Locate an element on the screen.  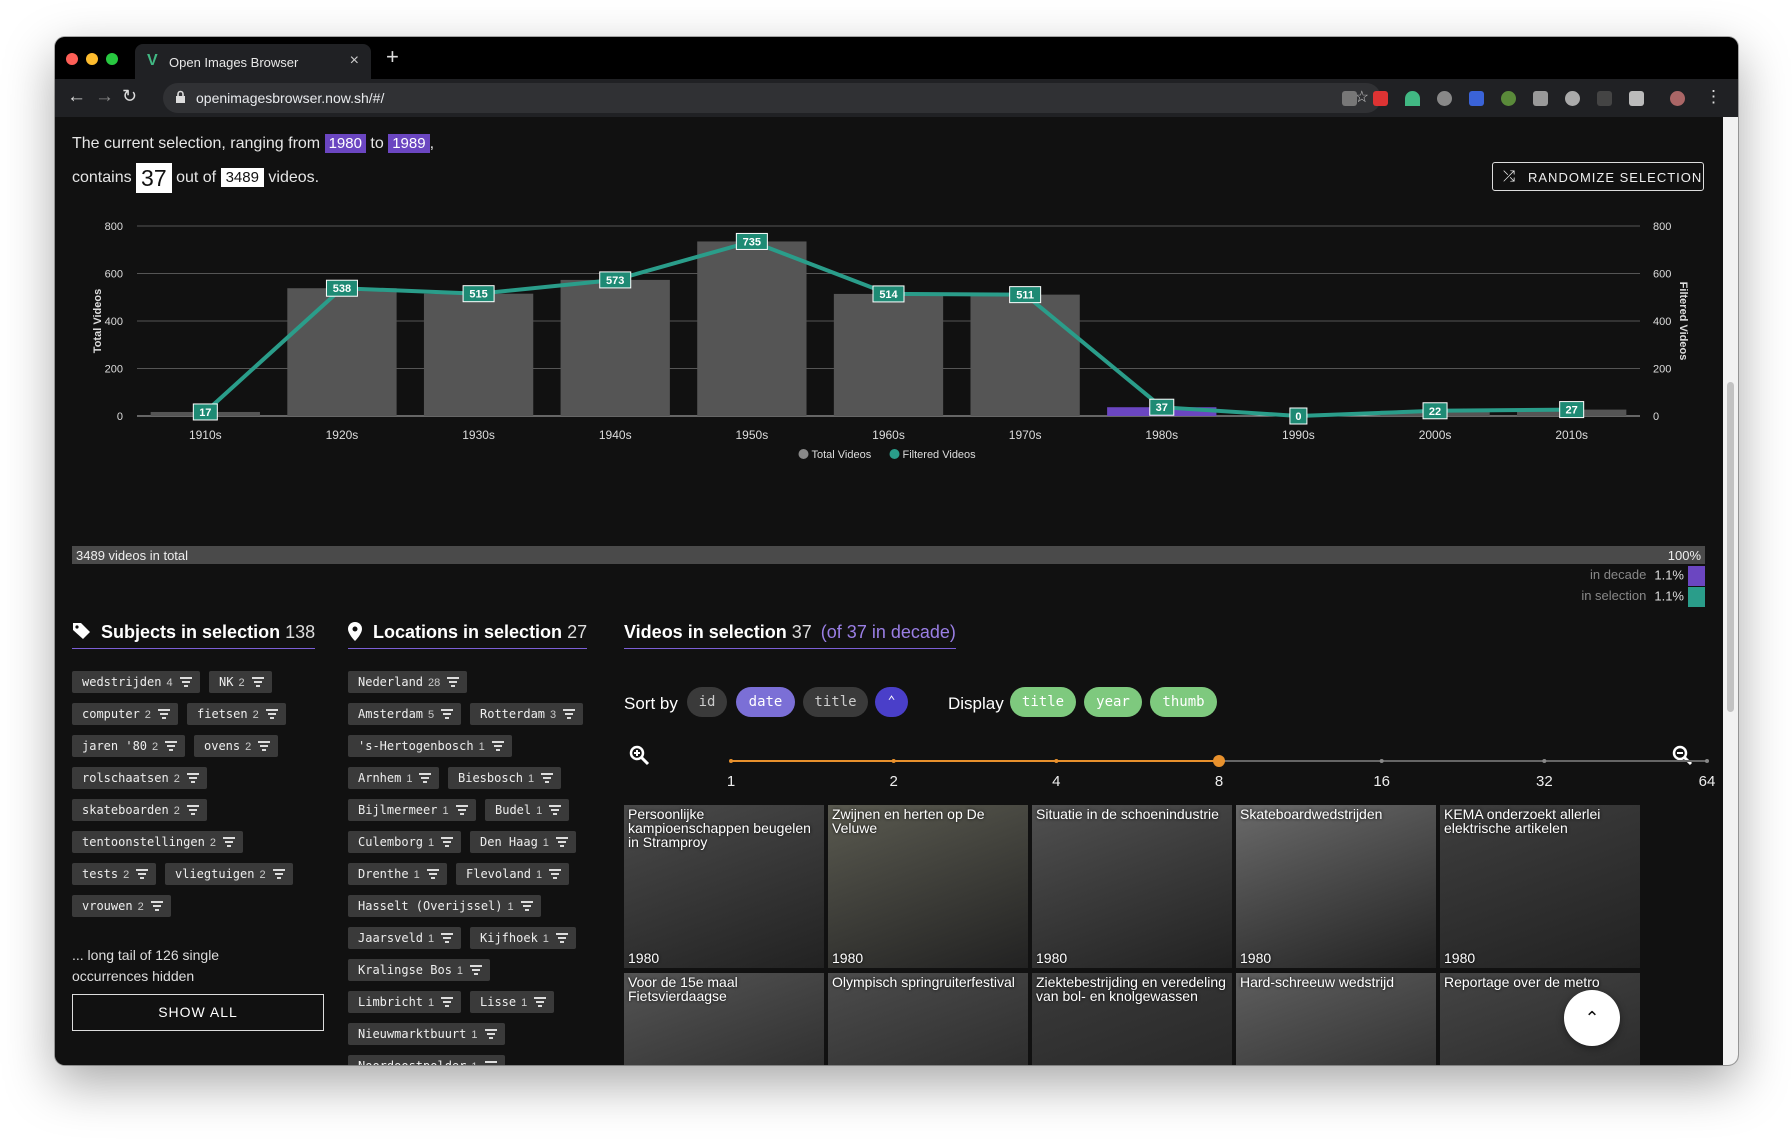
tag-kralingse-bos: Kralingse Bos 1 is located at coordinates (419, 970).